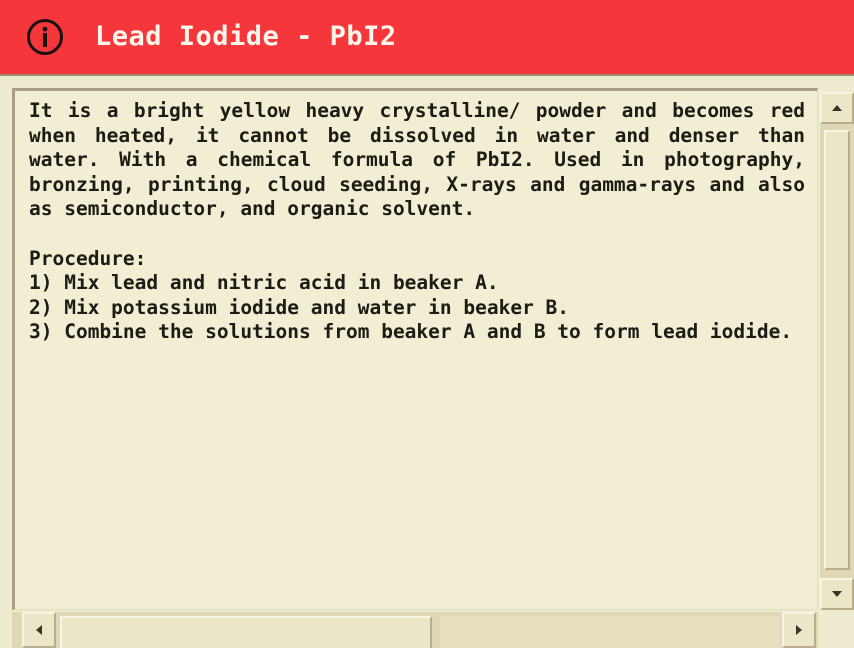  I want to click on horizontal-scroll-track, so click(610, 632).